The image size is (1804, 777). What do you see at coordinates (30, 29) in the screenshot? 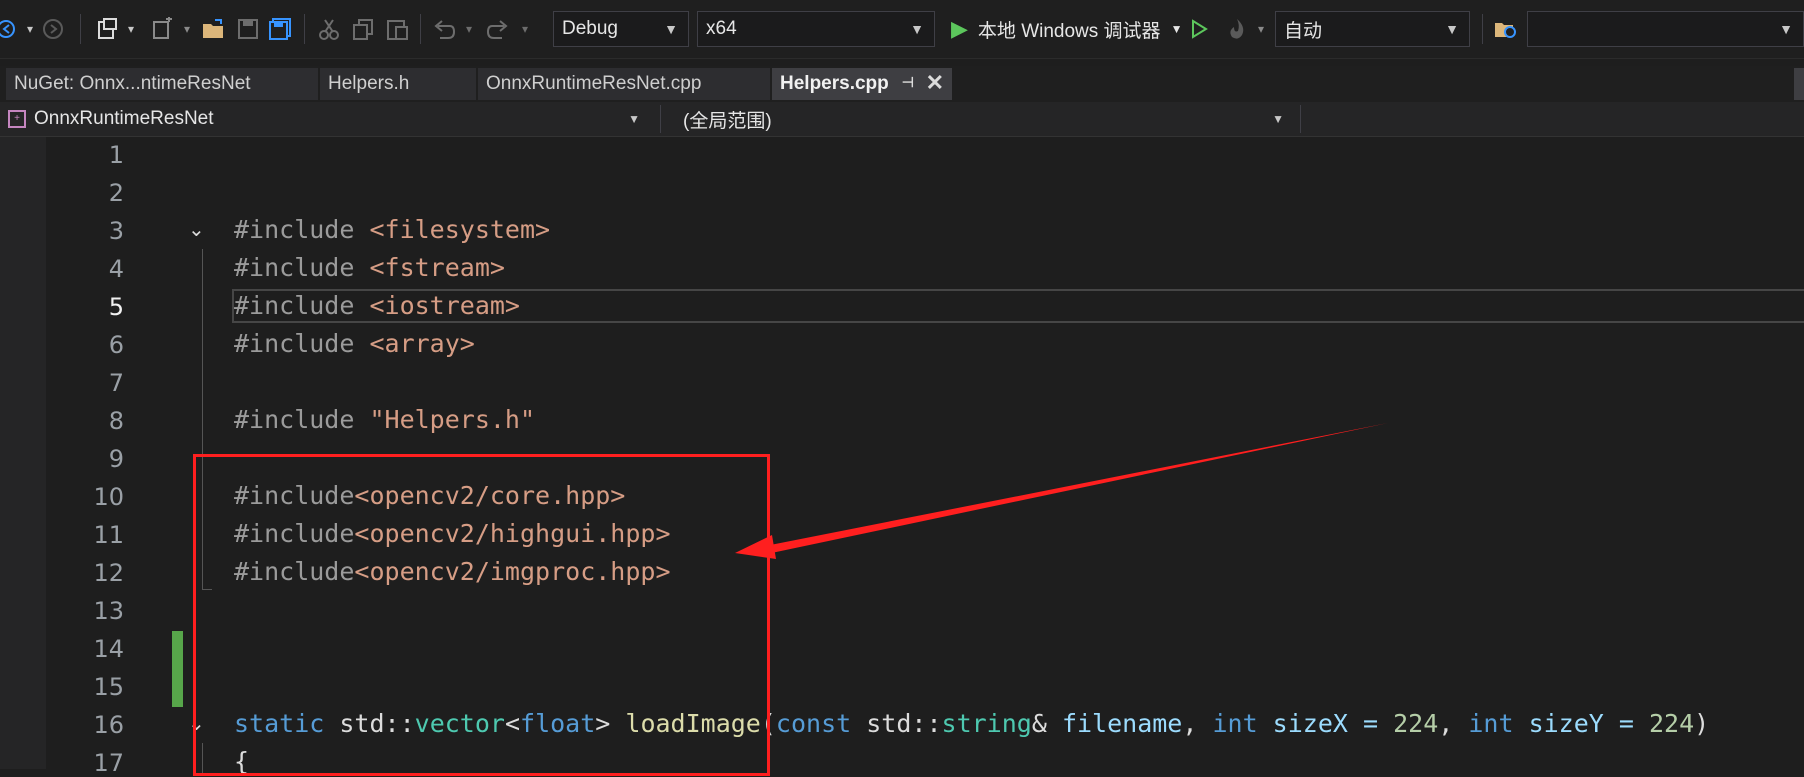
I see `back-dropdown-icon: ▾` at bounding box center [30, 29].